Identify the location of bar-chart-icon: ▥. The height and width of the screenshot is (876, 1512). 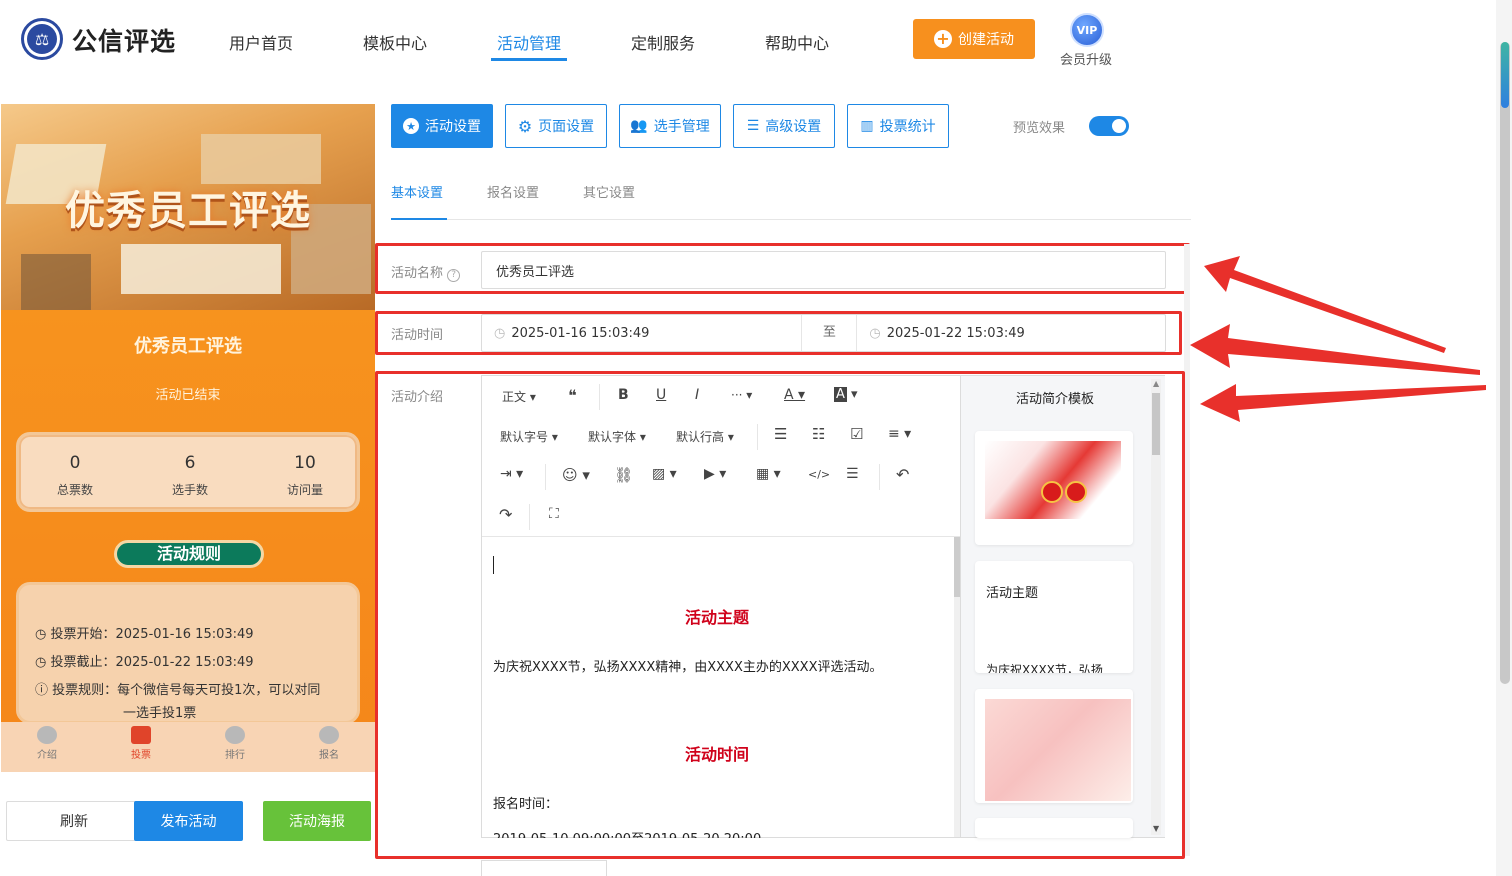
(867, 126).